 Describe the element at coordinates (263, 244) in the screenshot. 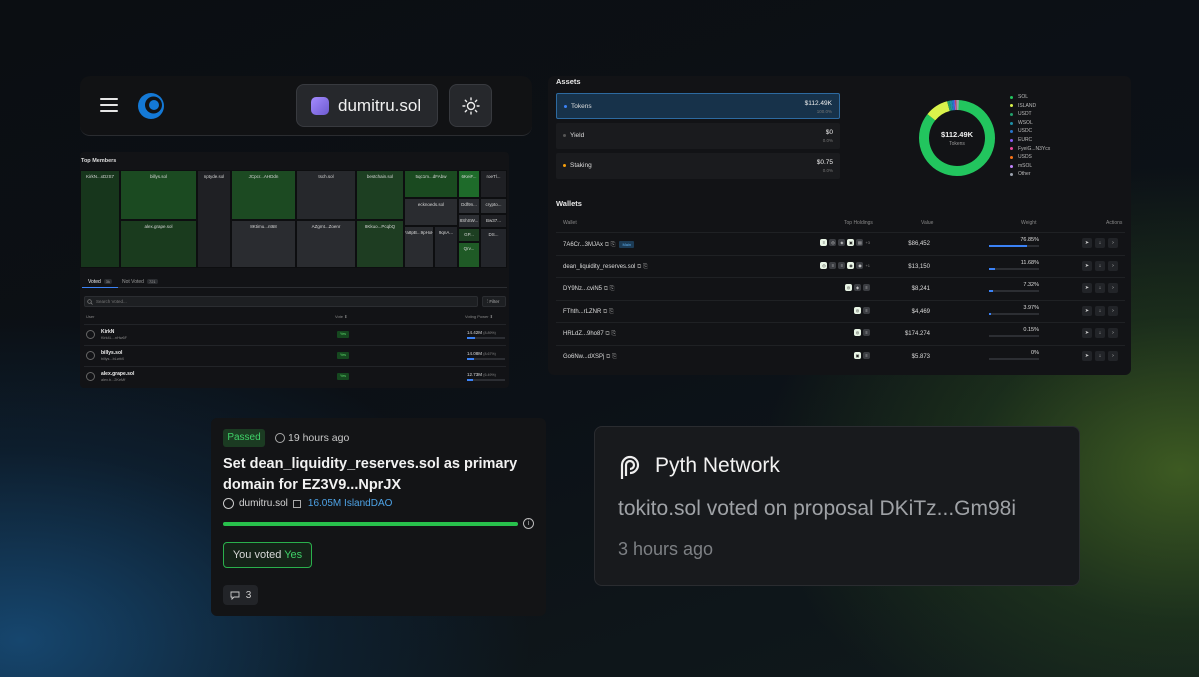

I see `treemap-cell: 8Ktimu...nt68` at that location.